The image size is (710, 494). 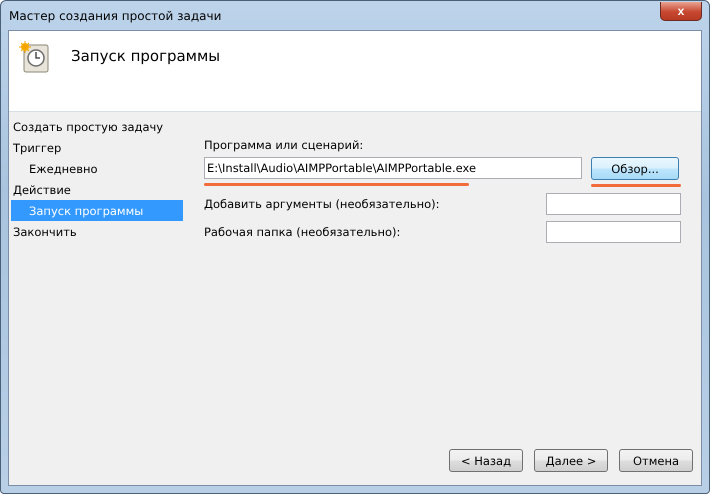 I want to click on wizard-step: Триггер, so click(x=96, y=147).